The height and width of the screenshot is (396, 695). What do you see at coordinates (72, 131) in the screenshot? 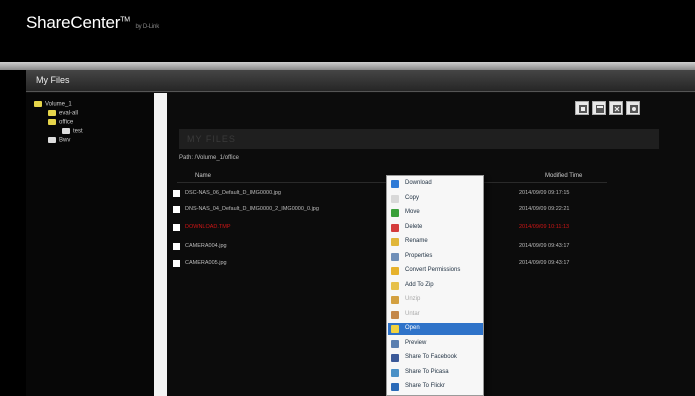
I see `tree-item-test: test` at bounding box center [72, 131].